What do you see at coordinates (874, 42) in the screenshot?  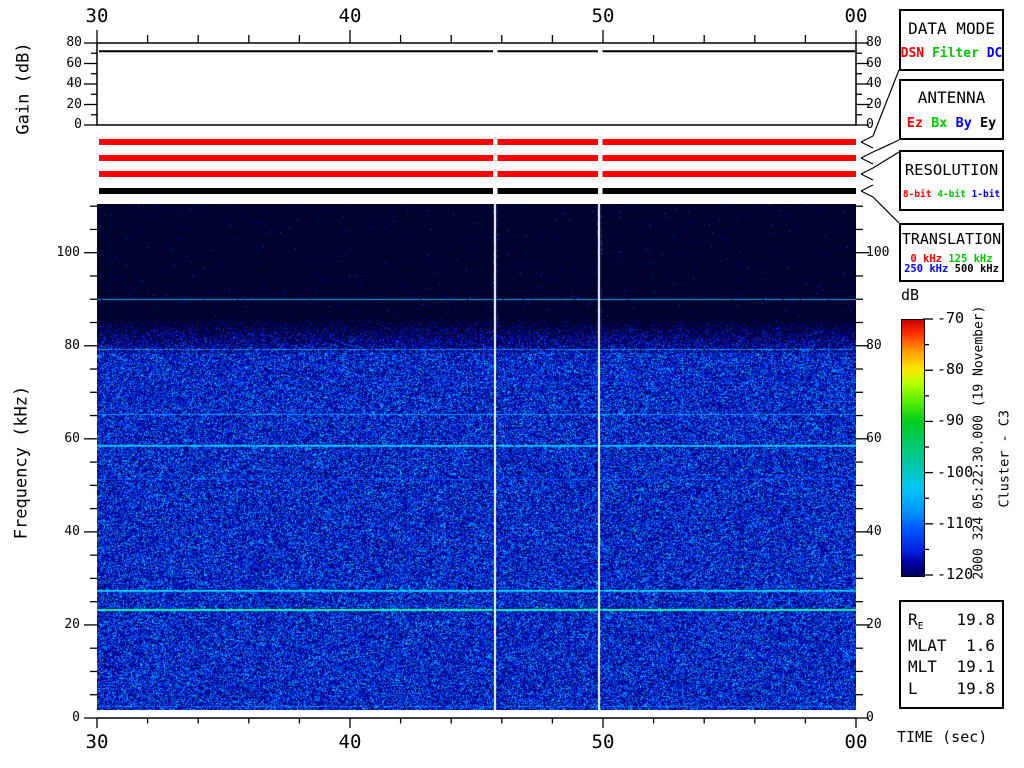 I see `gain-tick-right: 80` at bounding box center [874, 42].